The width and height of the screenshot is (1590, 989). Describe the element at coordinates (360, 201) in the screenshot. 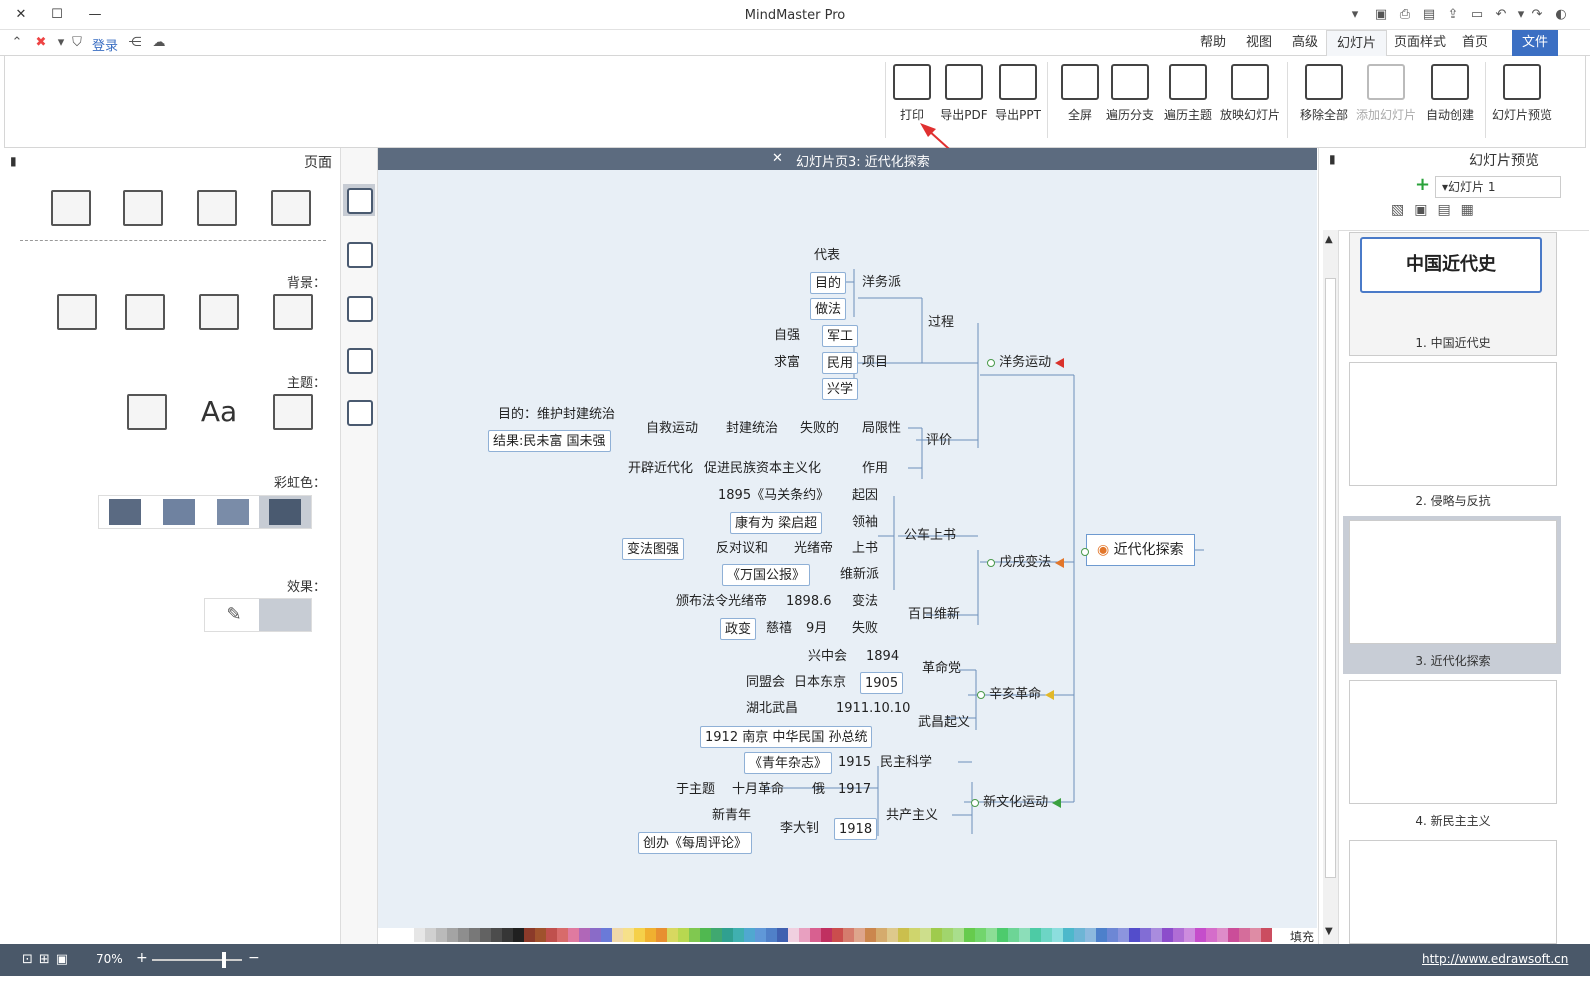

I see `format-brush-icon` at that location.